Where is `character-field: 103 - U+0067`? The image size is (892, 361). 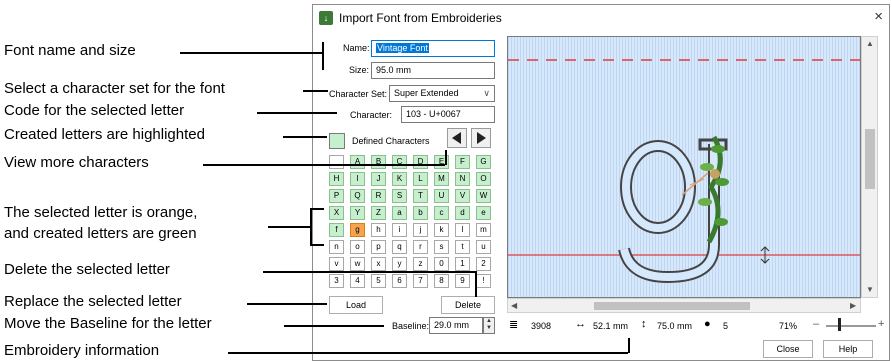
character-field: 103 - U+0067 is located at coordinates (448, 114).